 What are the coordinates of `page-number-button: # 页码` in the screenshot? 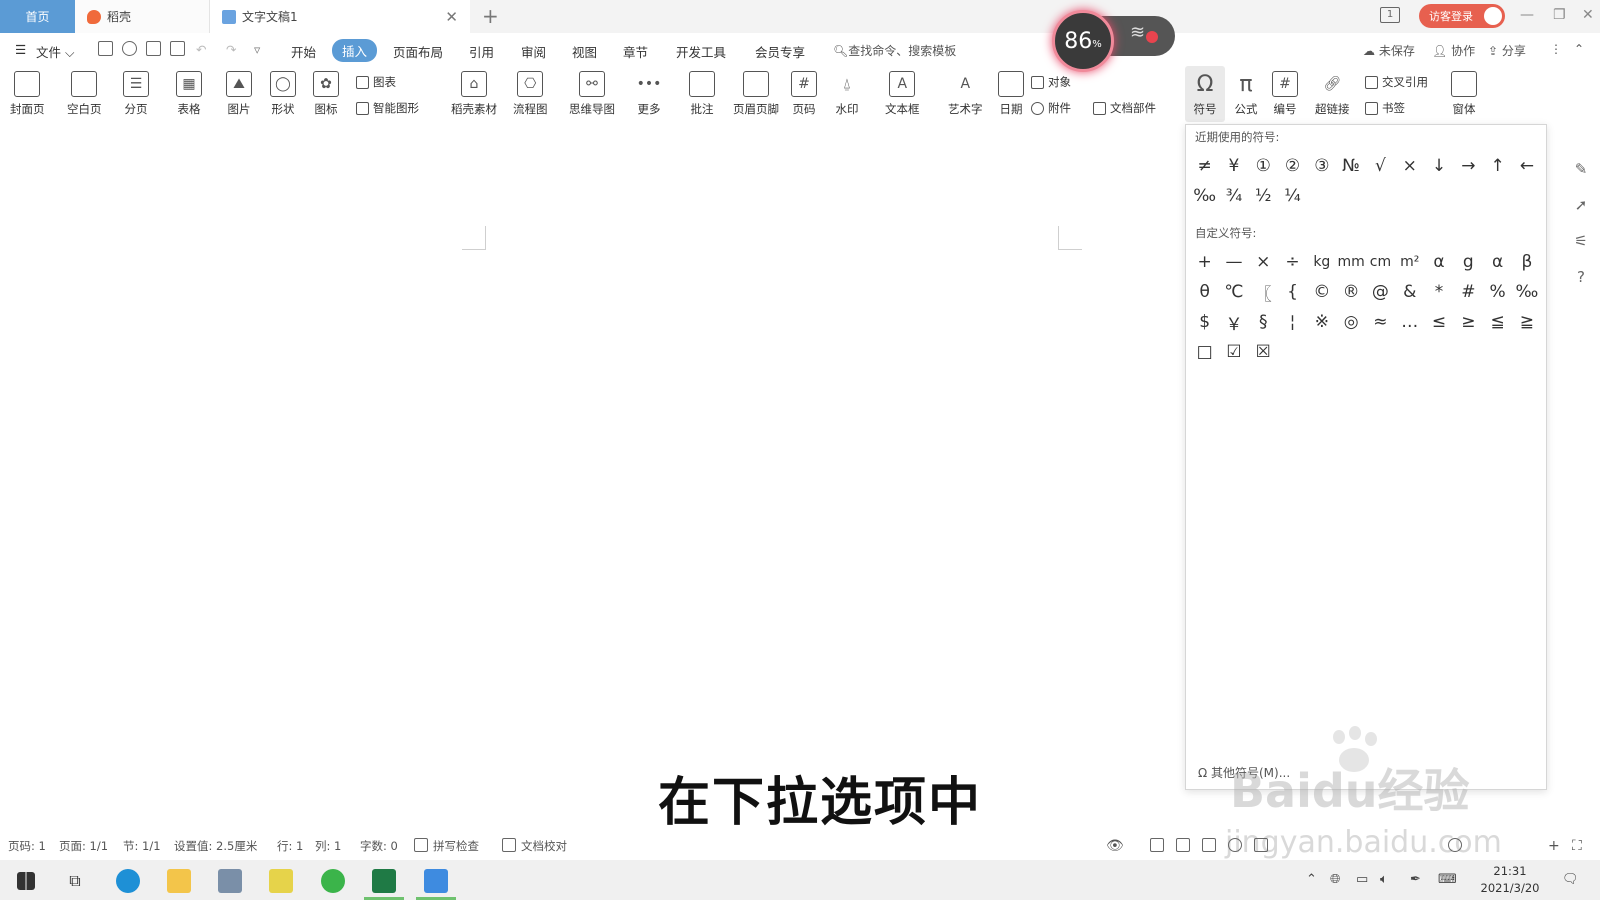 It's located at (804, 94).